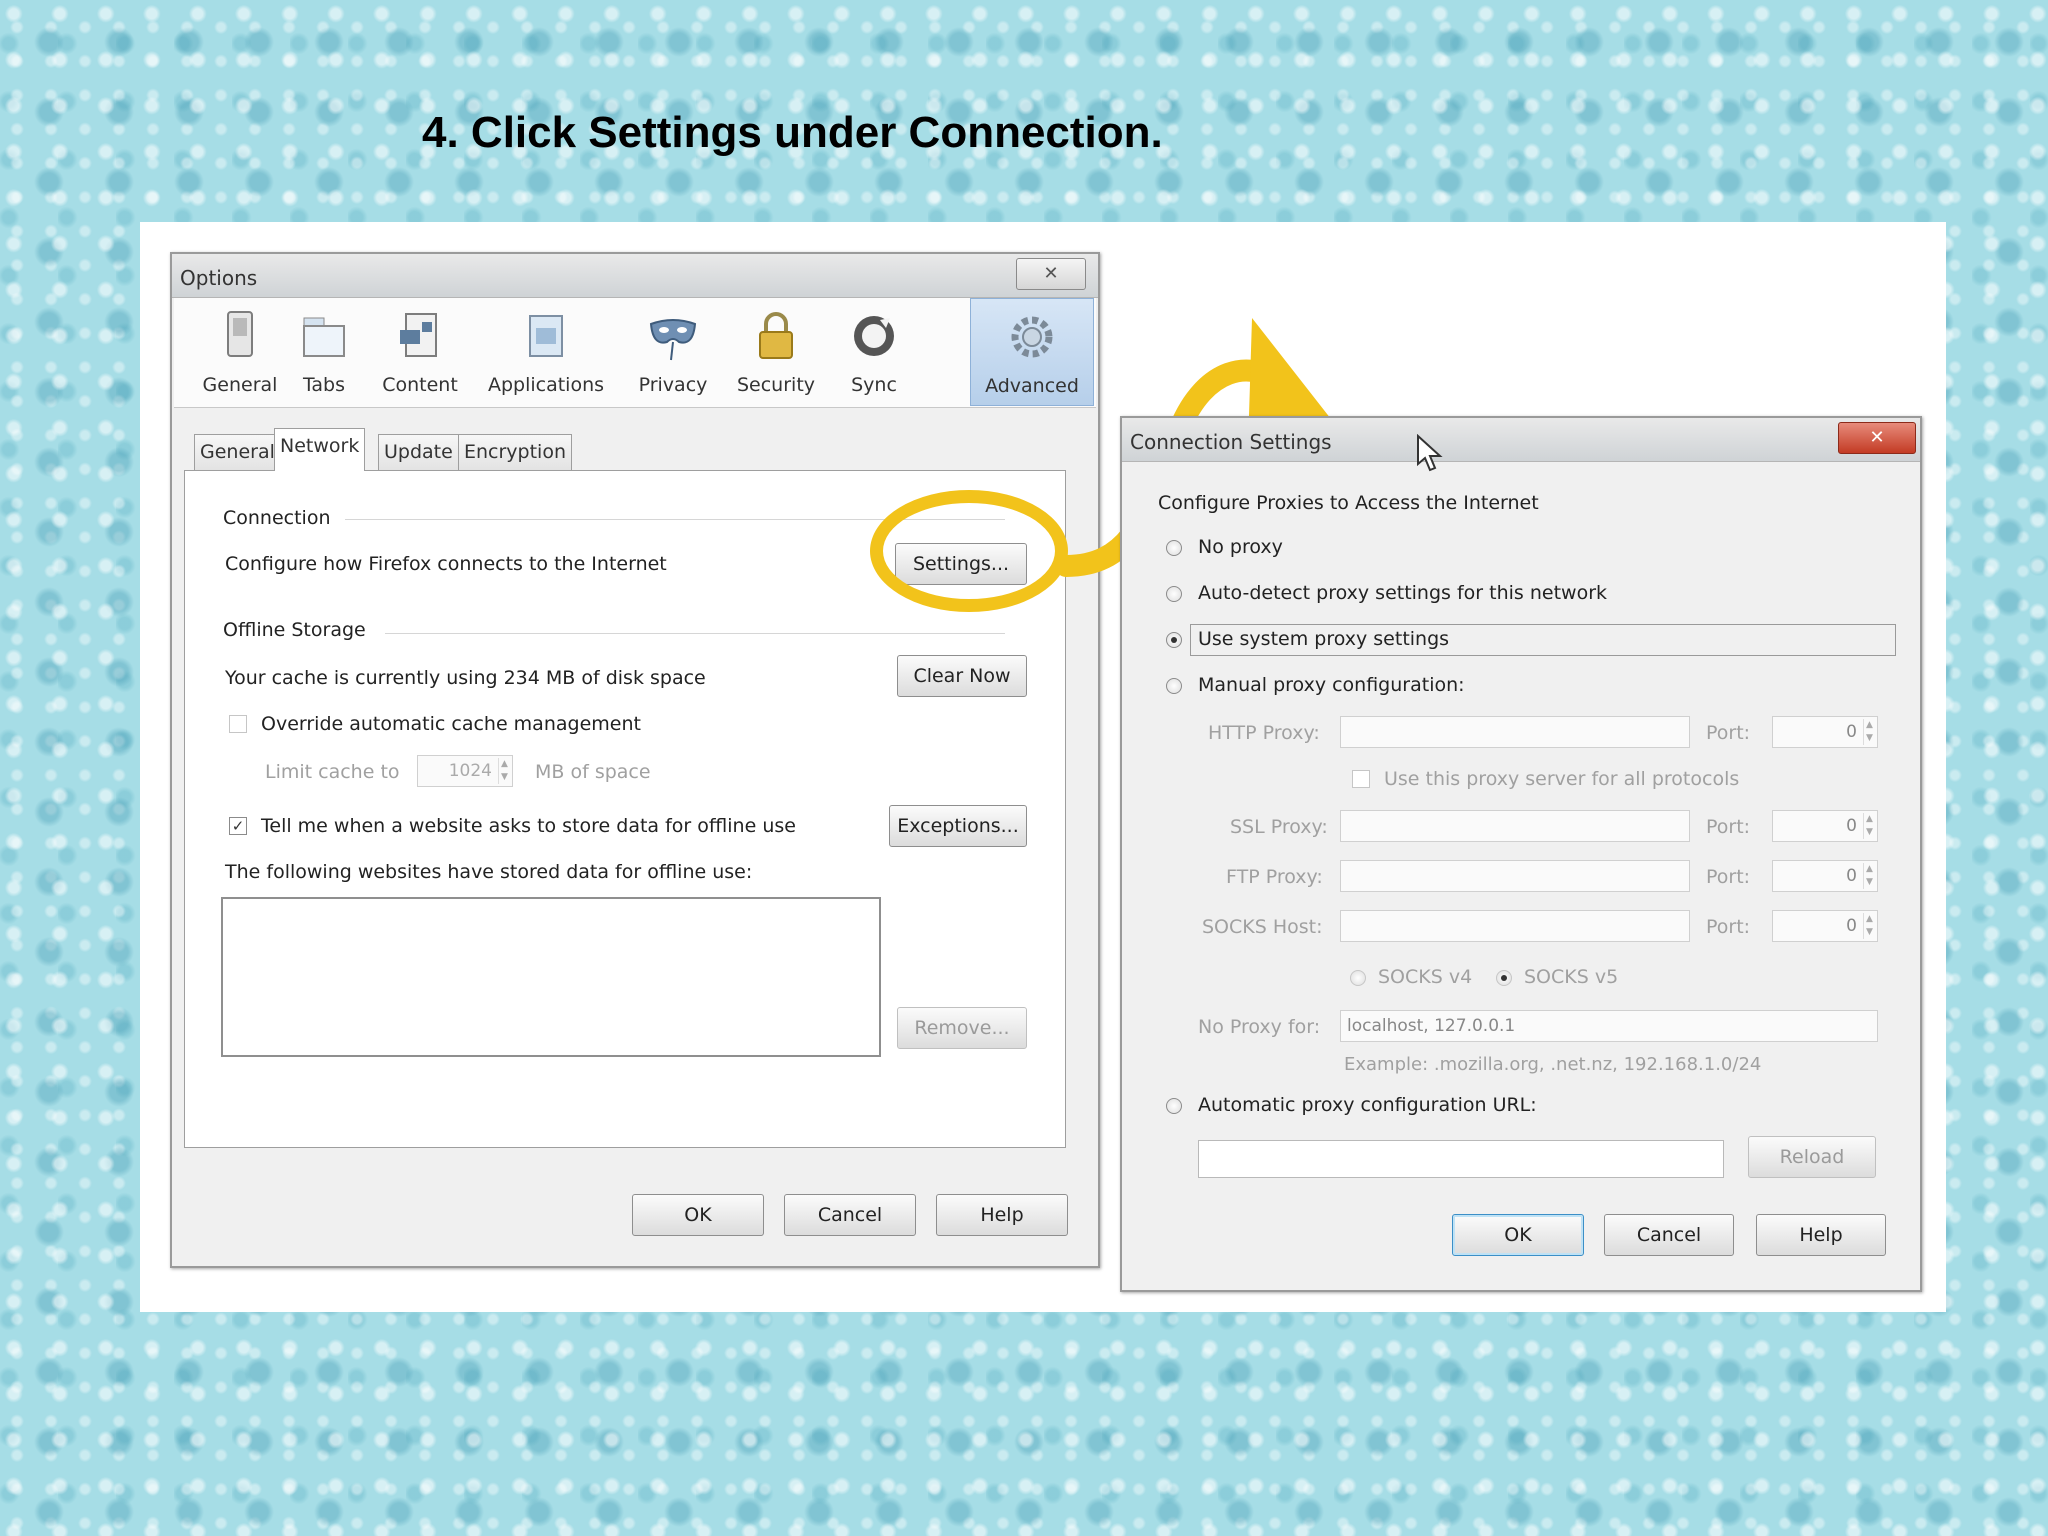  I want to click on slide-title: 4. Click Settings under Connection., so click(792, 132).